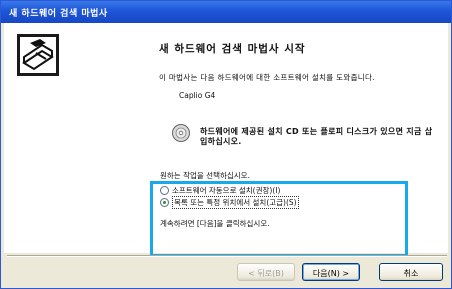 The width and height of the screenshot is (452, 289). Describe the element at coordinates (266, 272) in the screenshot. I see `back-button: < 뒤로(B)` at that location.